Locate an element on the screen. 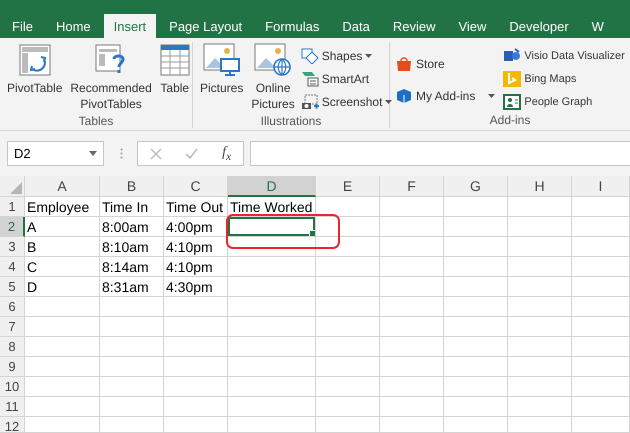 The width and height of the screenshot is (630, 433). row-header: 1 is located at coordinates (12, 207).